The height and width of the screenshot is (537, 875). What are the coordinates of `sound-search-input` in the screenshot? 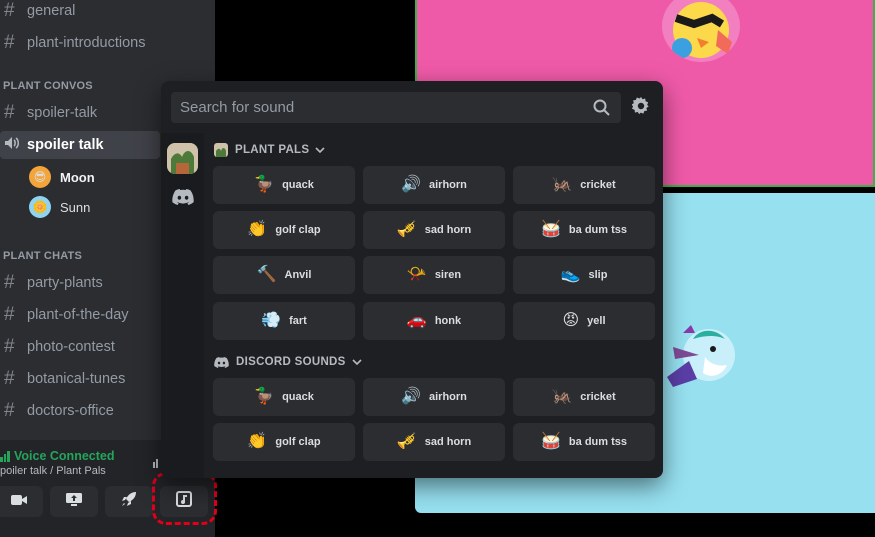 It's located at (380, 107).